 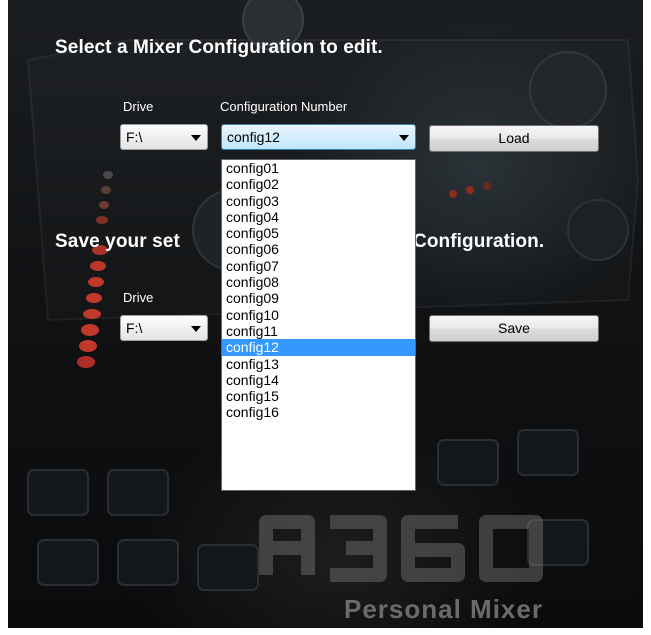 I want to click on config-number-select: config12, so click(x=318, y=137).